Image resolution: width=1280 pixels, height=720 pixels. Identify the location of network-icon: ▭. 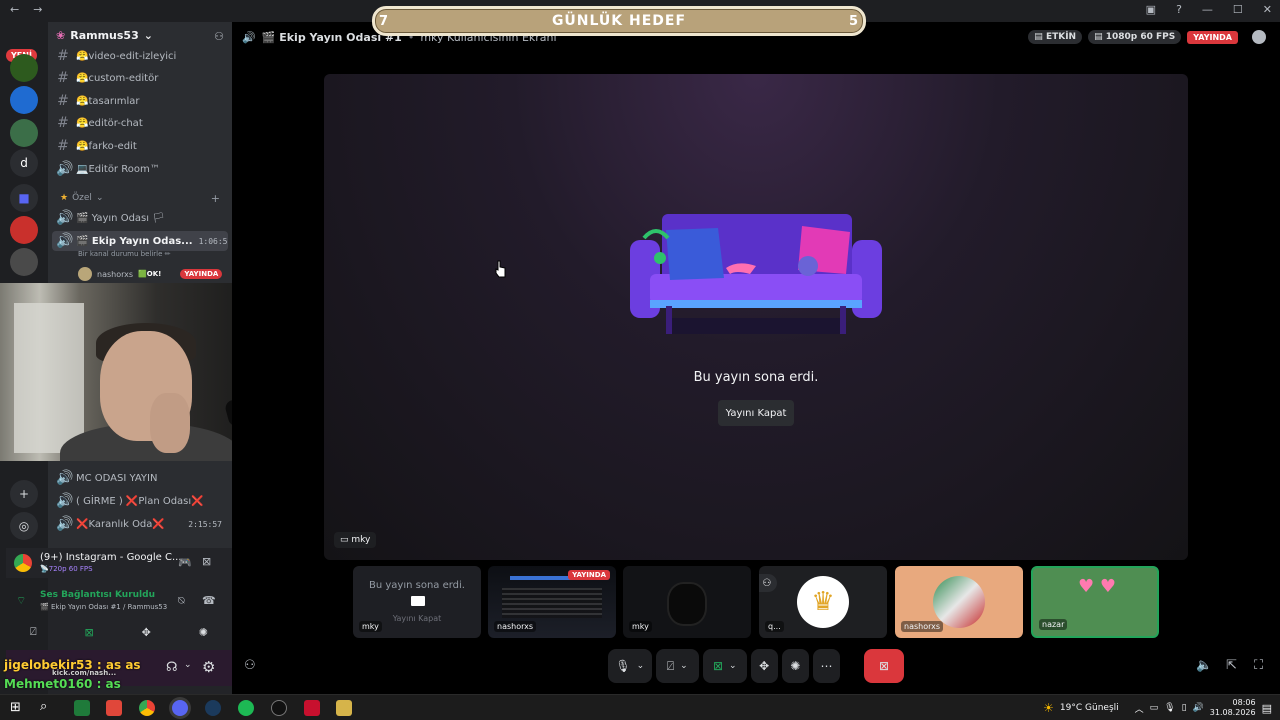
(1154, 708).